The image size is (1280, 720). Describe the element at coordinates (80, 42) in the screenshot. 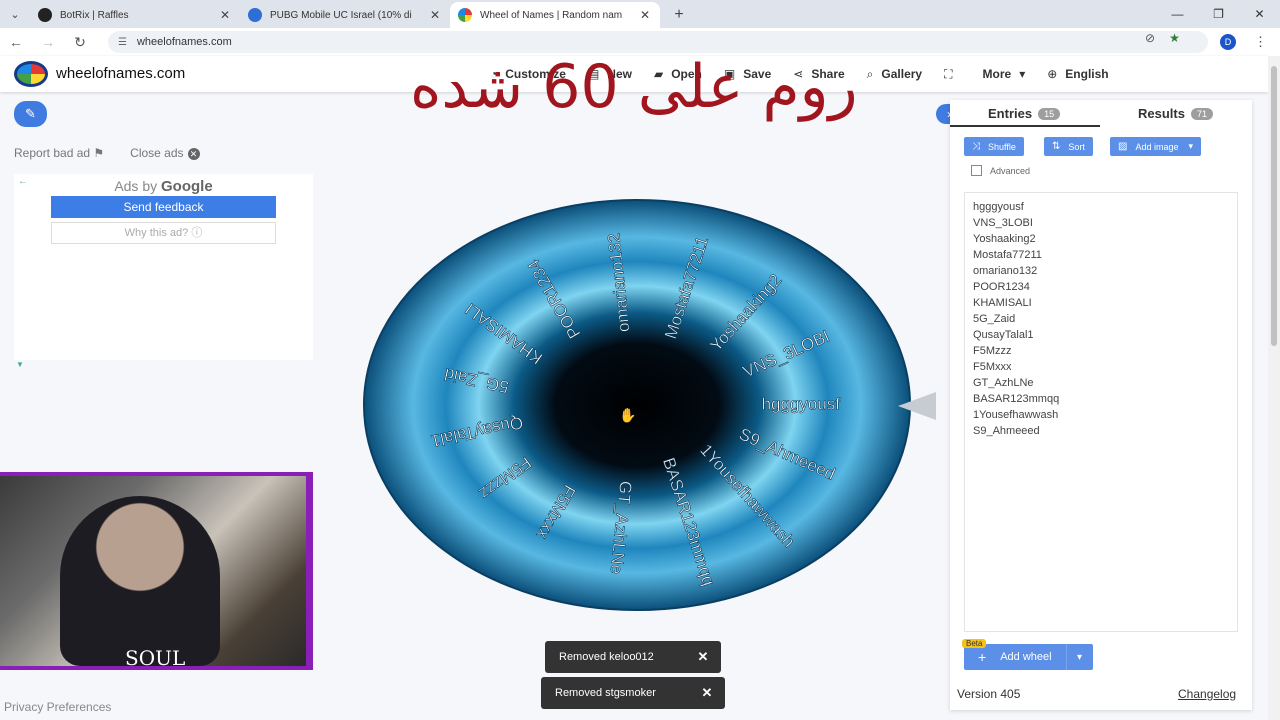

I see `reload-icon: ↻` at that location.